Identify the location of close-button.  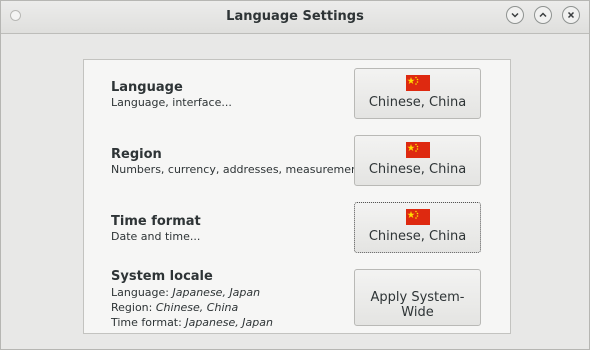
(571, 15).